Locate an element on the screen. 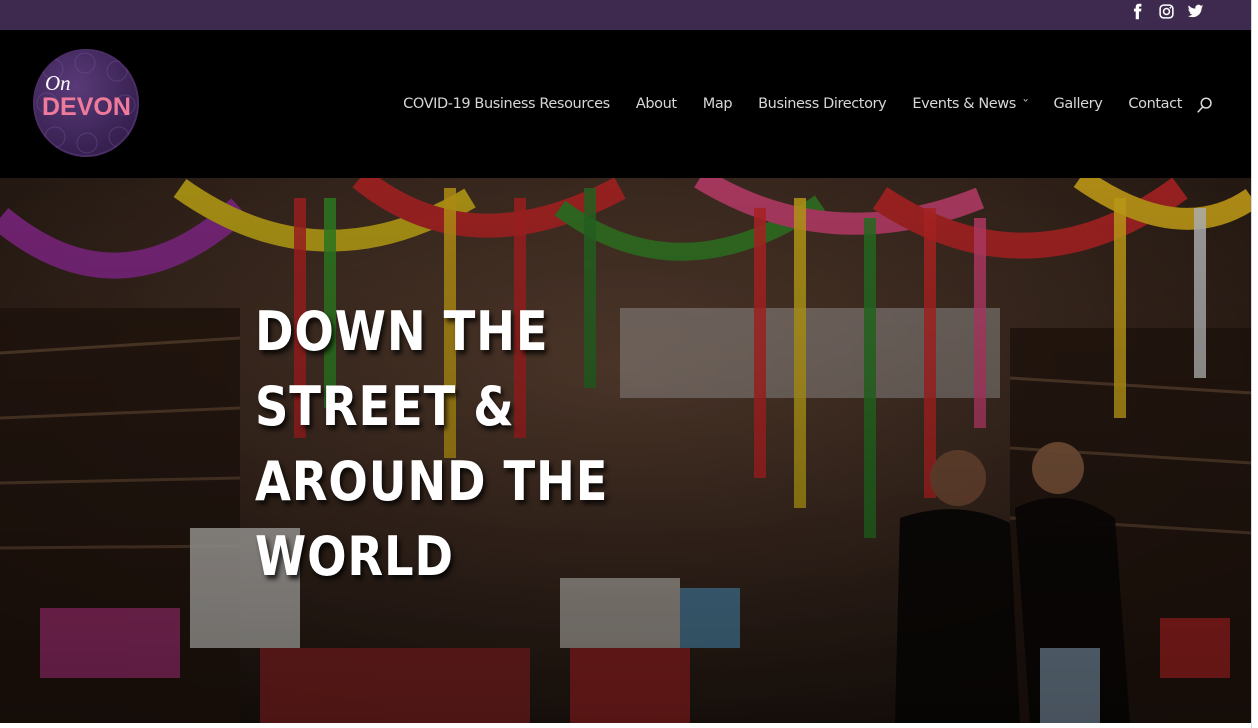  hero-headline-line: WORLD is located at coordinates (354, 556).